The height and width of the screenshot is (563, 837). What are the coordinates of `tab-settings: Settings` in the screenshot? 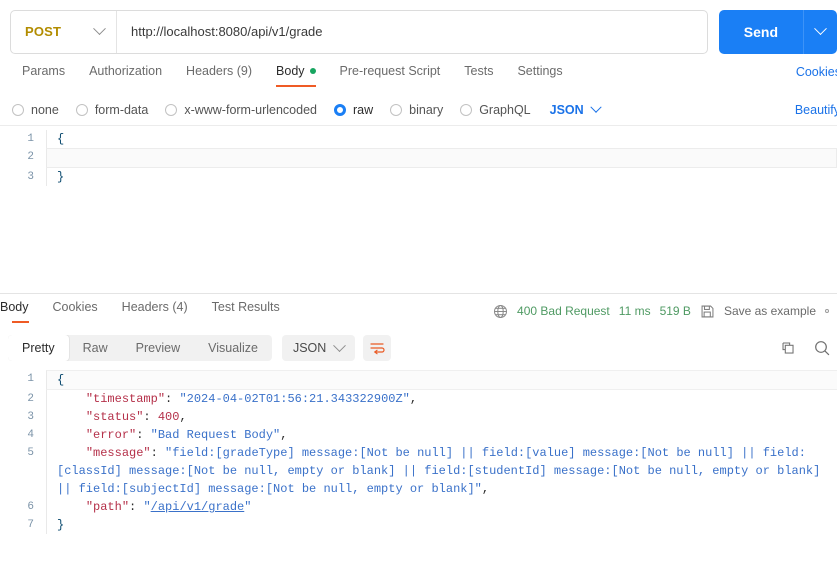 It's located at (539, 75).